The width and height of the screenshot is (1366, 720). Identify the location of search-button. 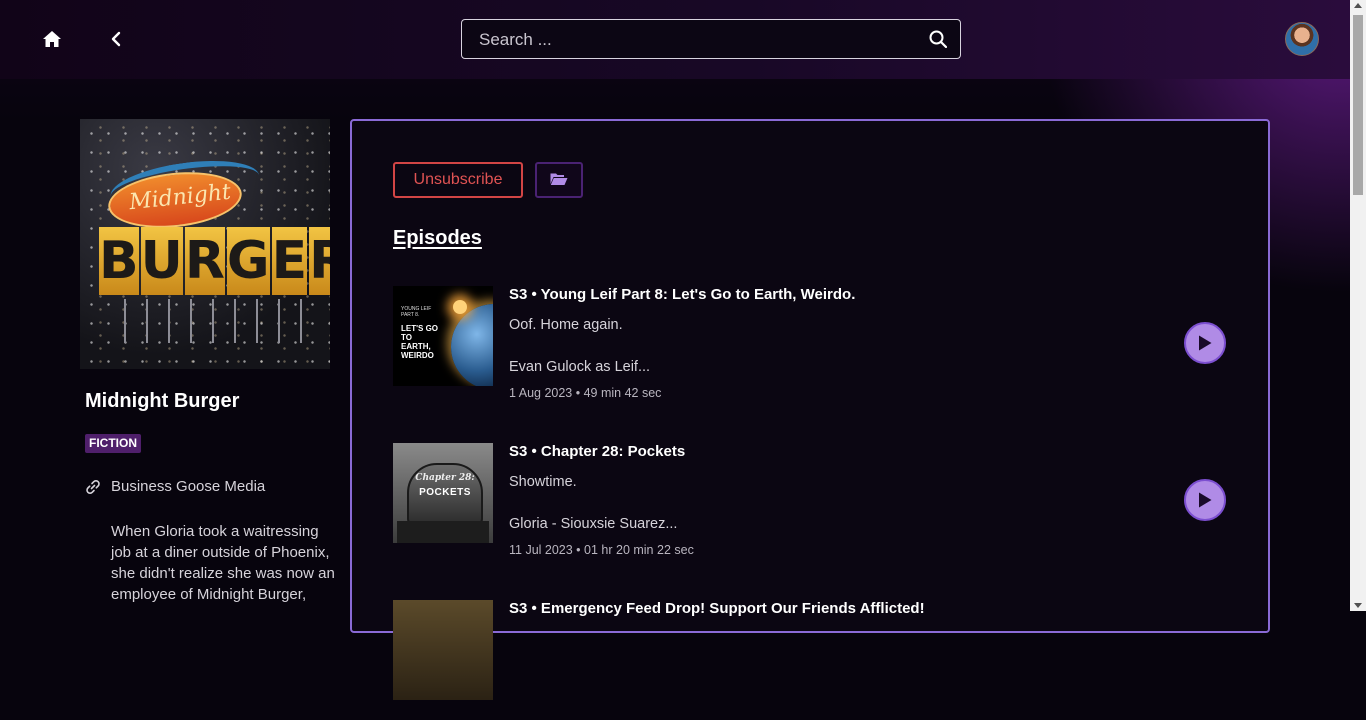
(938, 39).